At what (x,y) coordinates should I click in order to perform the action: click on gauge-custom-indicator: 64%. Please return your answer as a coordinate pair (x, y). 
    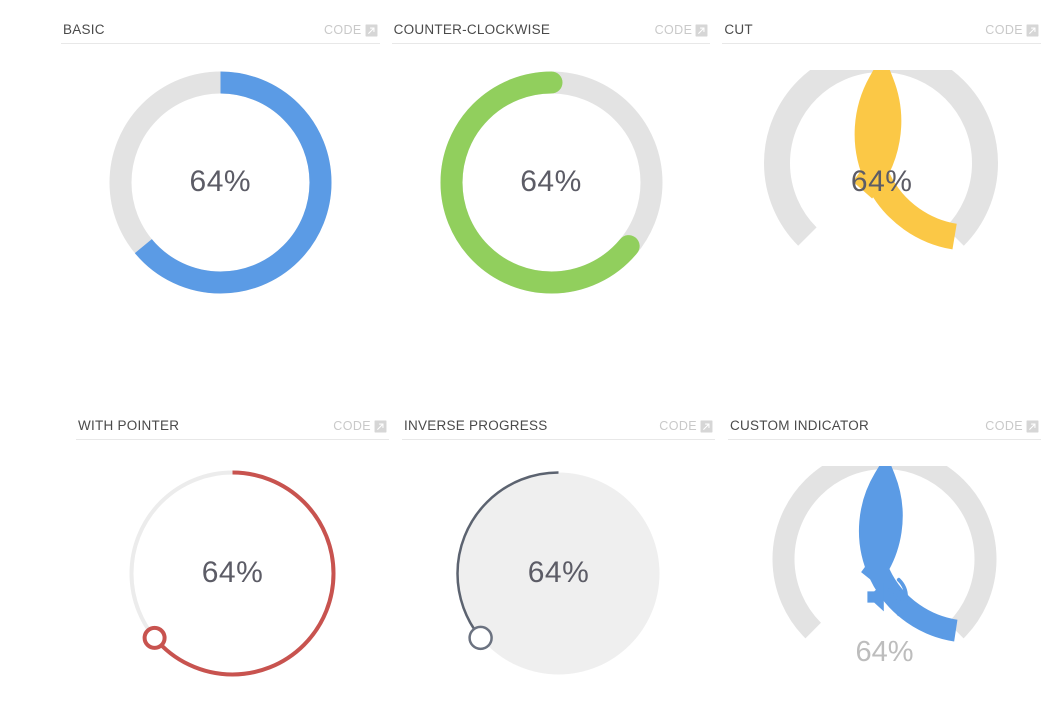
    Looking at the image, I should click on (884, 583).